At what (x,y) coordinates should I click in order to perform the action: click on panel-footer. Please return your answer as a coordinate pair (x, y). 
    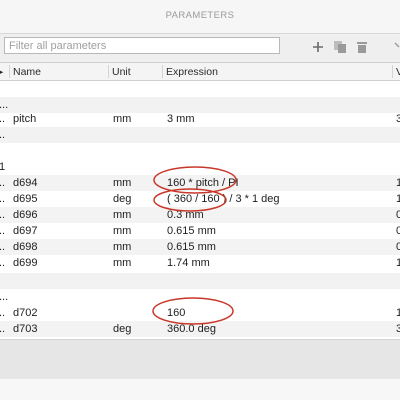
    Looking at the image, I should click on (200, 359).